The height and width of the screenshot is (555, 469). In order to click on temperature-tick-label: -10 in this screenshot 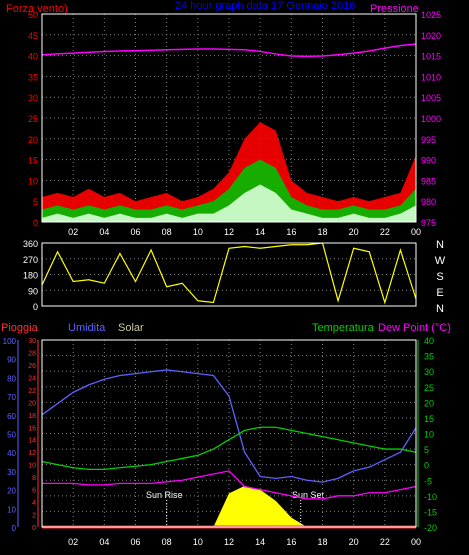, I will do `click(430, 497)`.